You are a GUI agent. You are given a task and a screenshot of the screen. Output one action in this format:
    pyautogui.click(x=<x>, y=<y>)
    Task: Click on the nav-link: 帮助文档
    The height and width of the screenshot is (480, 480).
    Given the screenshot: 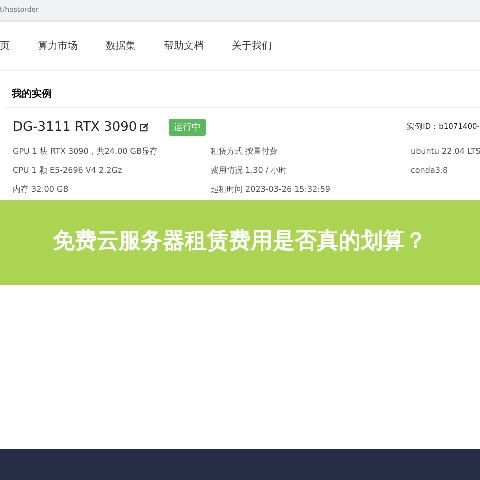 What is the action you would take?
    pyautogui.click(x=184, y=46)
    